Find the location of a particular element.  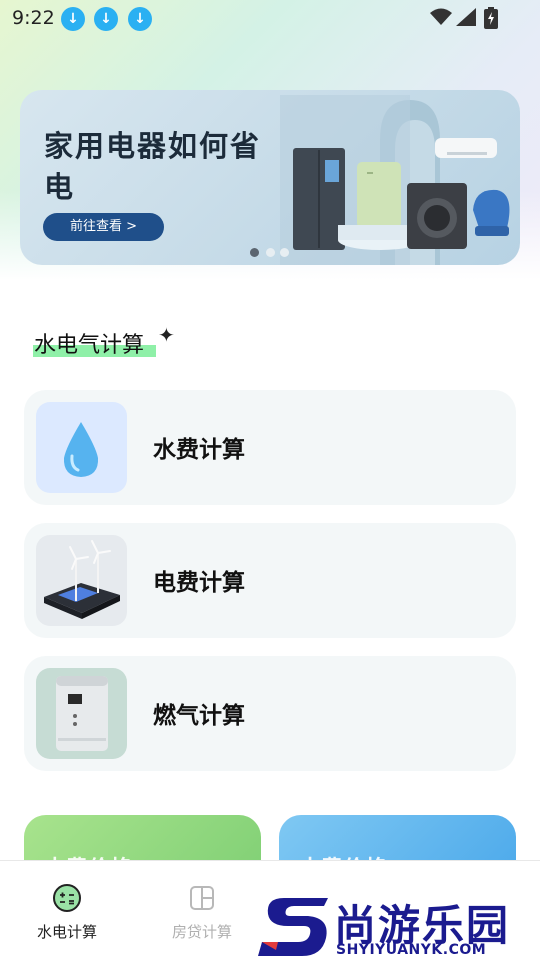

tab-mortgage-calc: 房贷计算 is located at coordinates (202, 910).